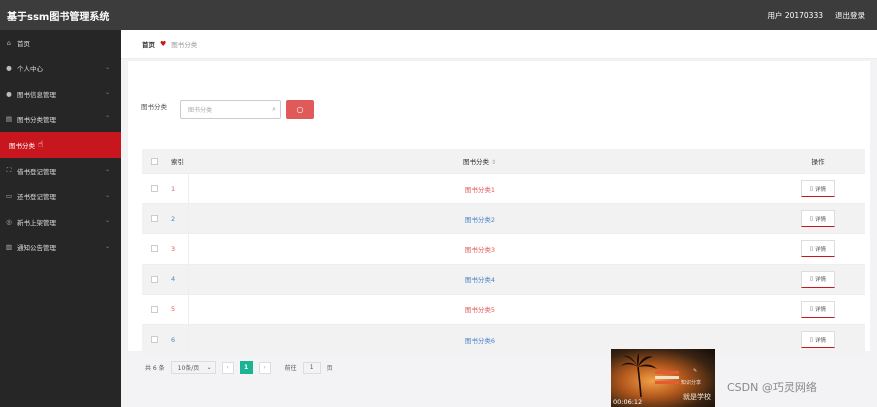 This screenshot has width=877, height=407. Describe the element at coordinates (480, 219) in the screenshot. I see `row-category: 图书分类2` at that location.